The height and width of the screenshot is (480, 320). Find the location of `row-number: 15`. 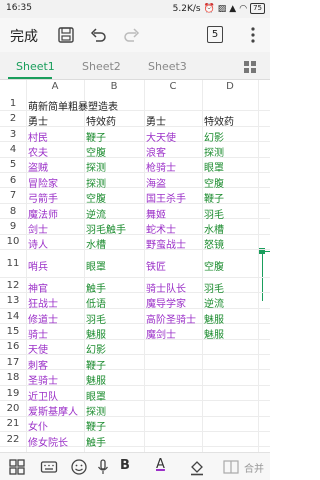

row-number: 15 is located at coordinates (13, 331).